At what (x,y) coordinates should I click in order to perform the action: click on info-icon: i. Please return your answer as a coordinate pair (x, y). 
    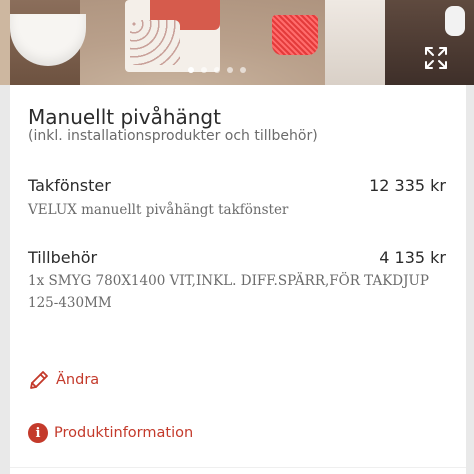
    Looking at the image, I should click on (38, 433).